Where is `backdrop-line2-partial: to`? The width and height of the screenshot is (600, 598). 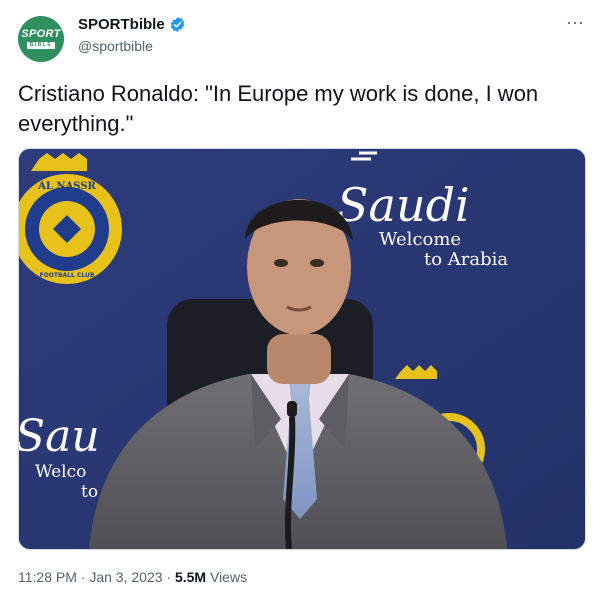
backdrop-line2-partial: to is located at coordinates (89, 492).